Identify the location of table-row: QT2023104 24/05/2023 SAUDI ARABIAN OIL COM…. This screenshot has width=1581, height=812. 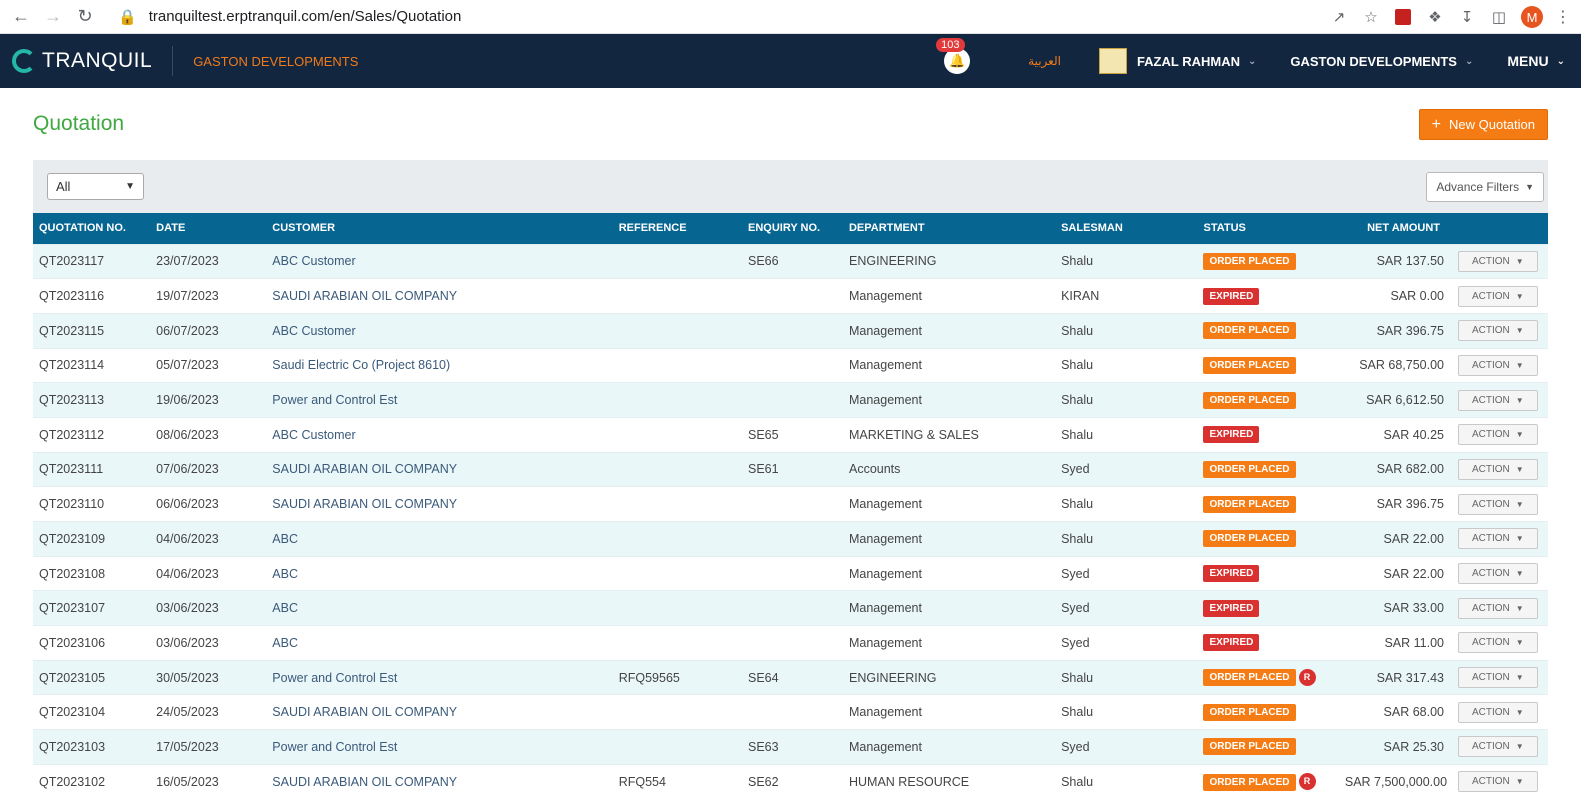
(790, 712).